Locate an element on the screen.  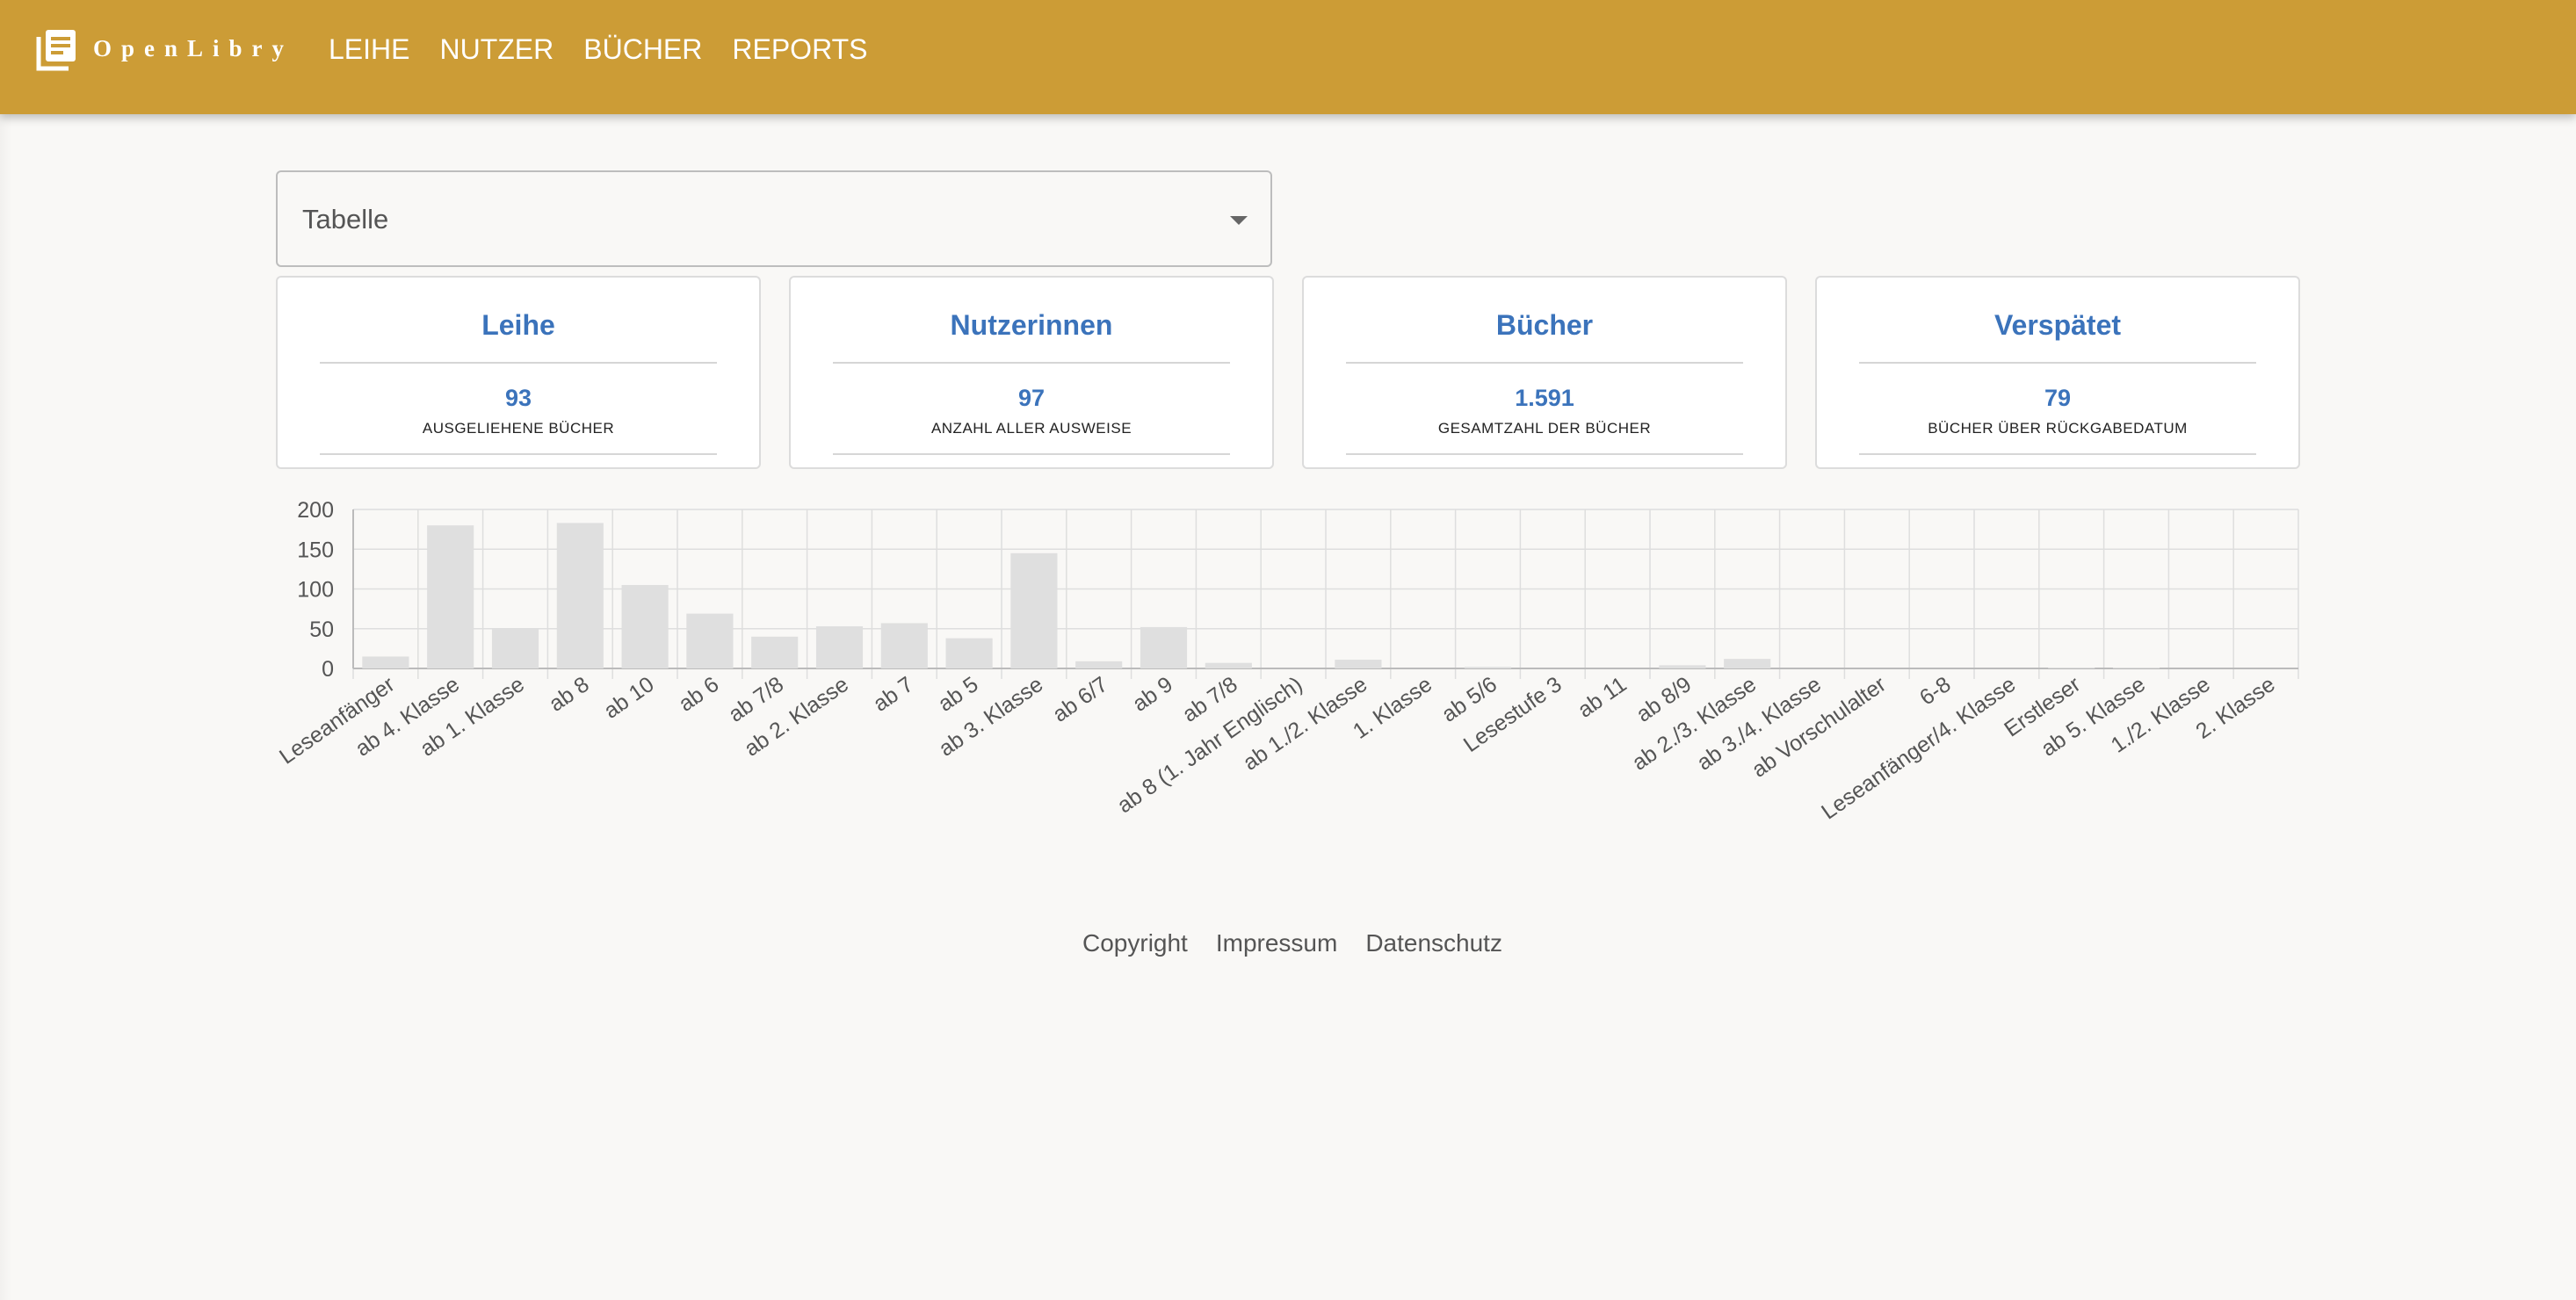
chart-x-tick-label: ab Vorschulalter is located at coordinates (1819, 727).